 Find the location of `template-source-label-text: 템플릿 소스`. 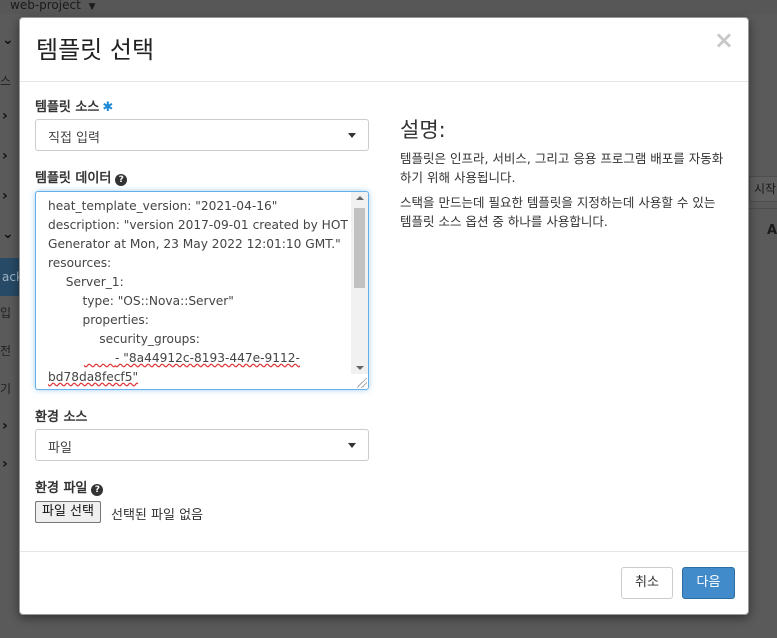

template-source-label-text: 템플릿 소스 is located at coordinates (67, 107).